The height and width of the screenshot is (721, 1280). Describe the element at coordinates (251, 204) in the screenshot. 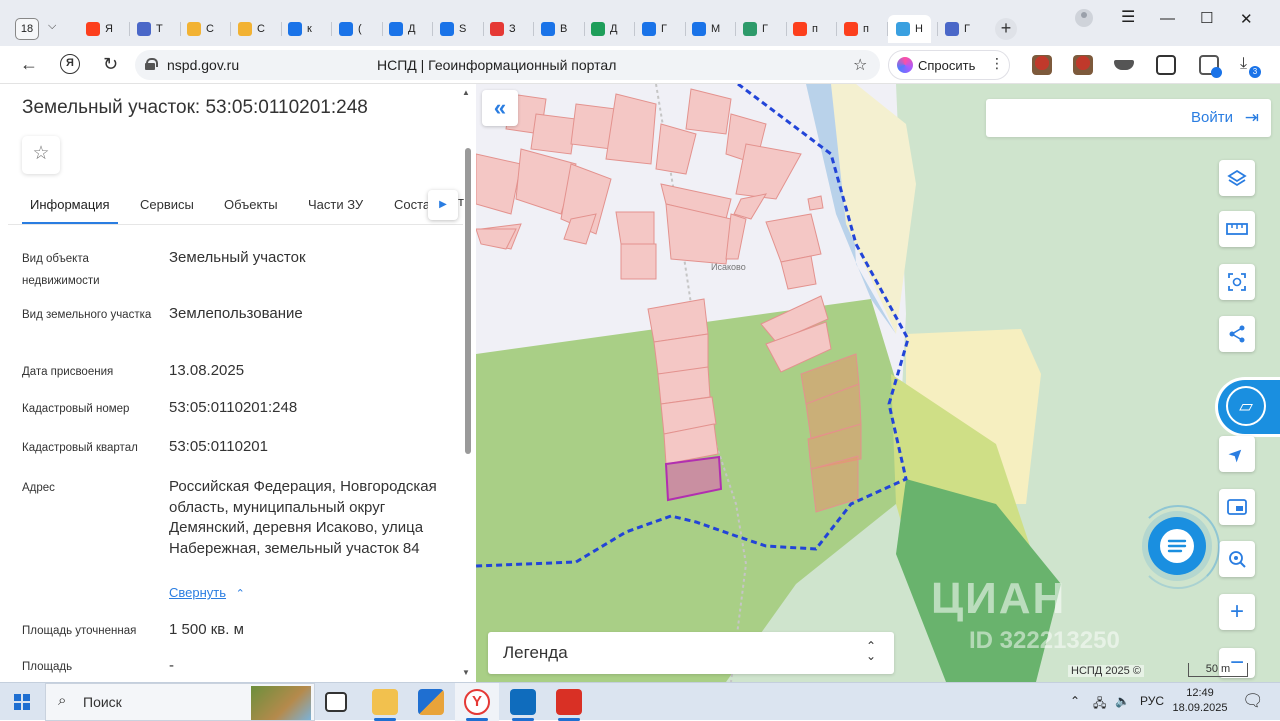

I see `tab-objects: Объекты` at that location.